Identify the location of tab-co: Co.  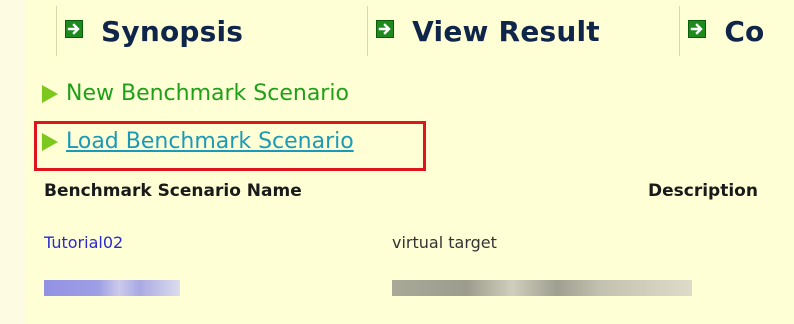
(736, 31).